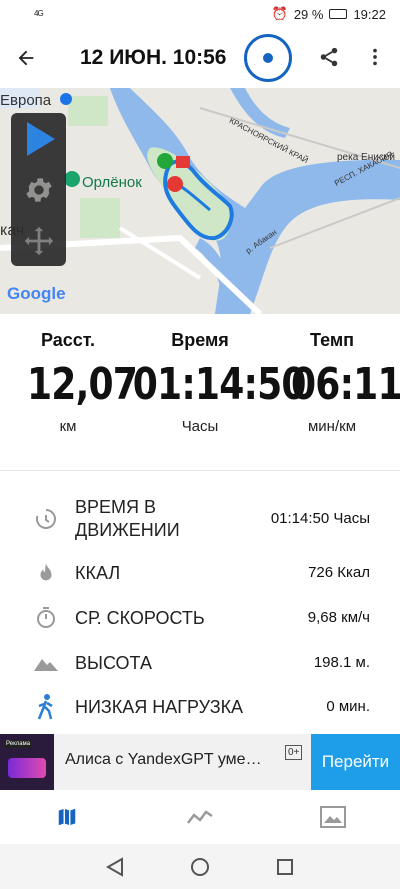  Describe the element at coordinates (200, 573) in the screenshot. I see `detail-row-kcal: ККАЛ 726 Ккал` at that location.